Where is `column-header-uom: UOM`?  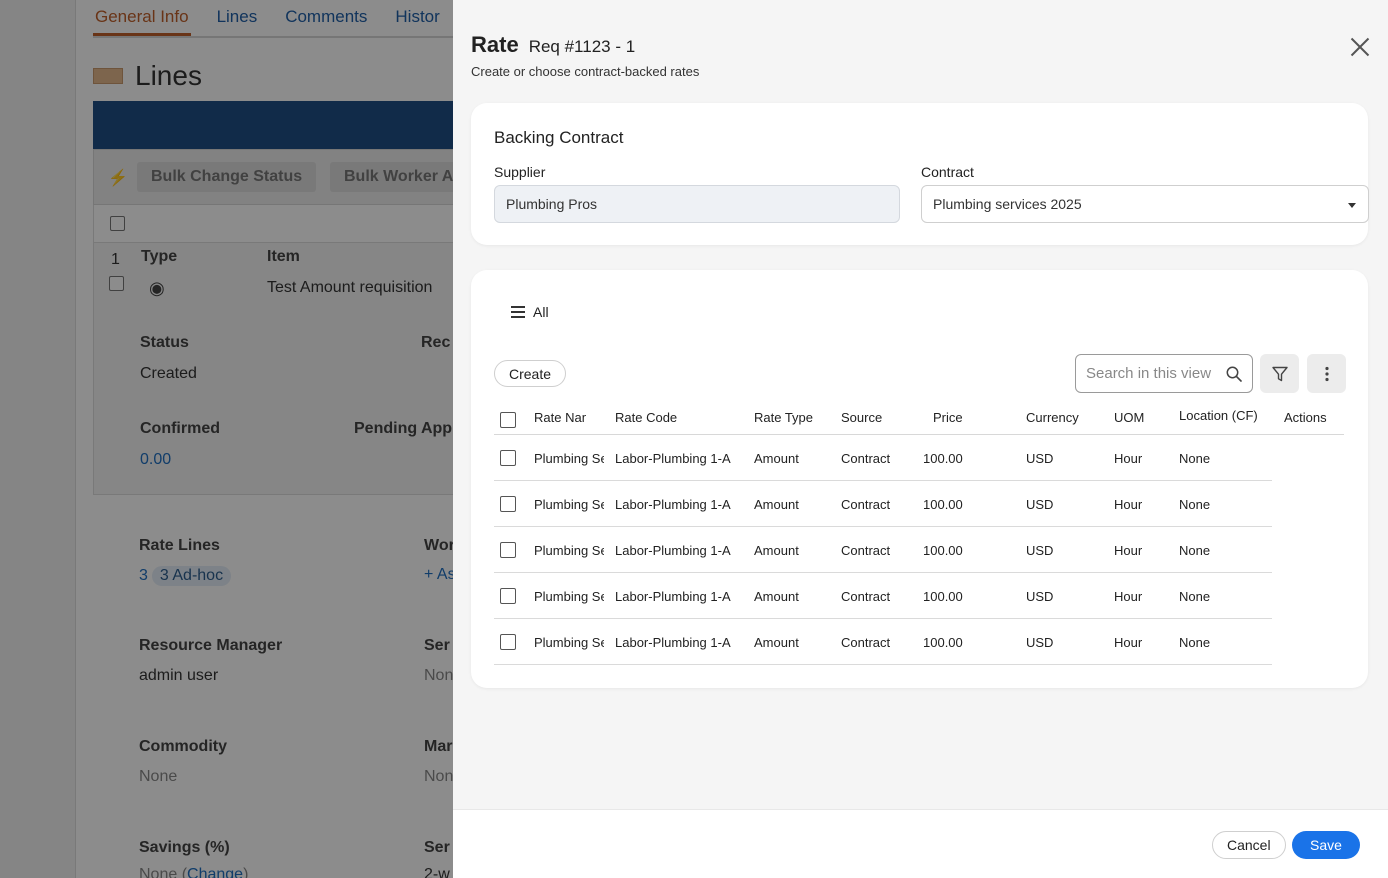
column-header-uom: UOM is located at coordinates (1129, 417).